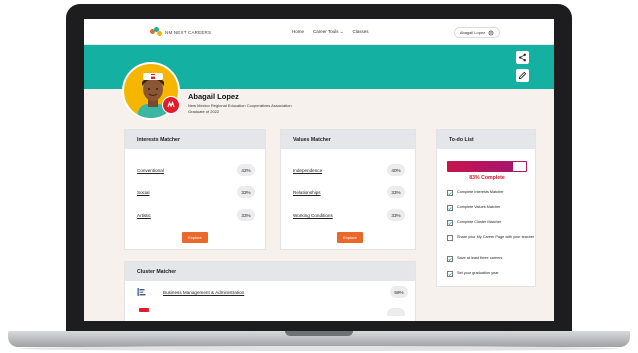 Image resolution: width=638 pixels, height=353 pixels. Describe the element at coordinates (396, 170) in the screenshot. I see `value-percent: 40%` at that location.